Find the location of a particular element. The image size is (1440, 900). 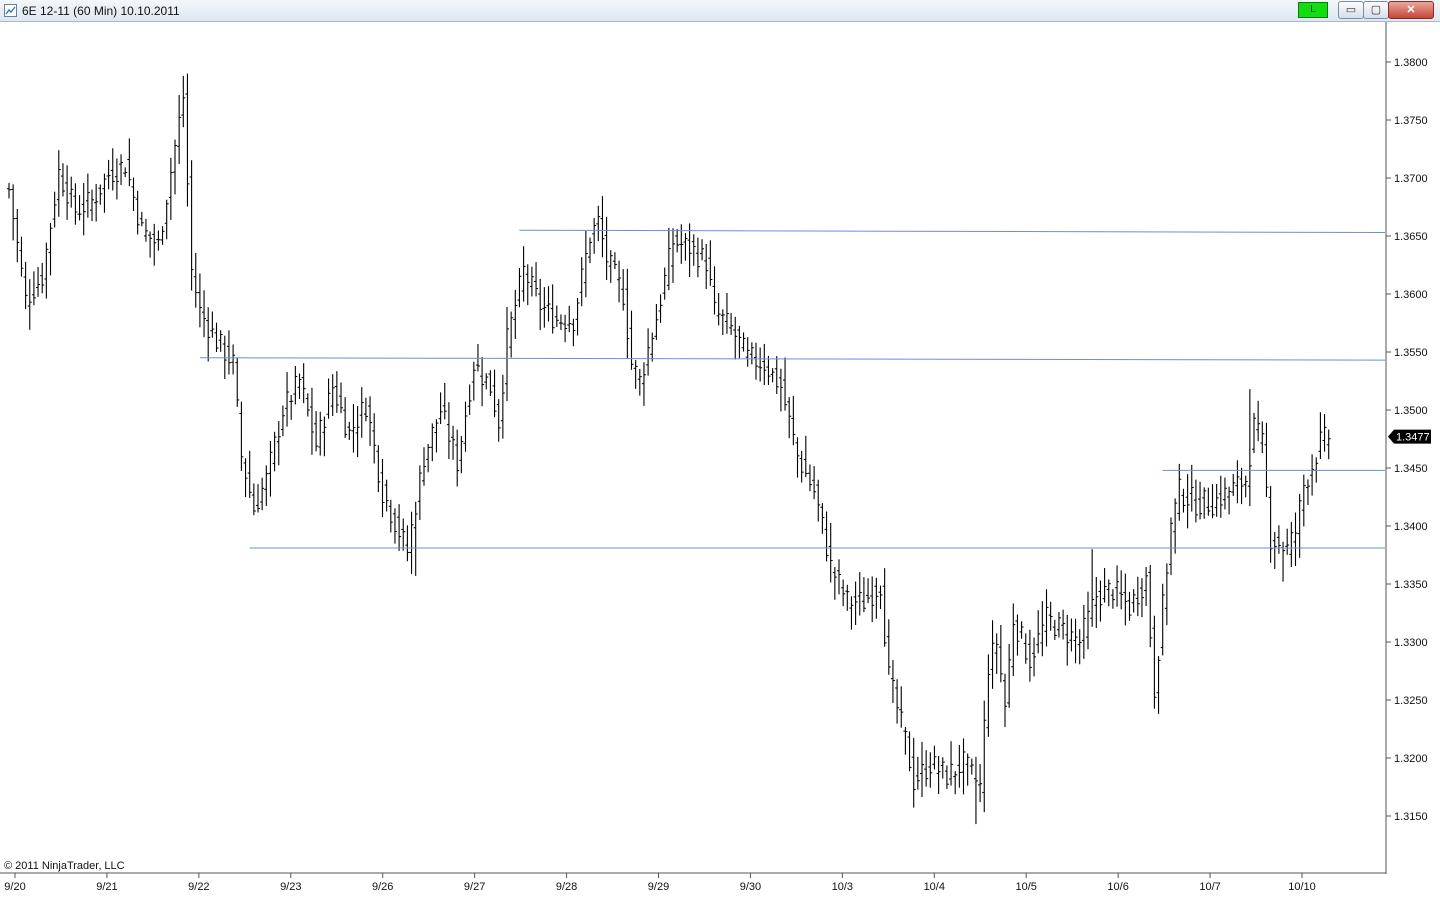

minimize-button: ▭ is located at coordinates (1351, 10).